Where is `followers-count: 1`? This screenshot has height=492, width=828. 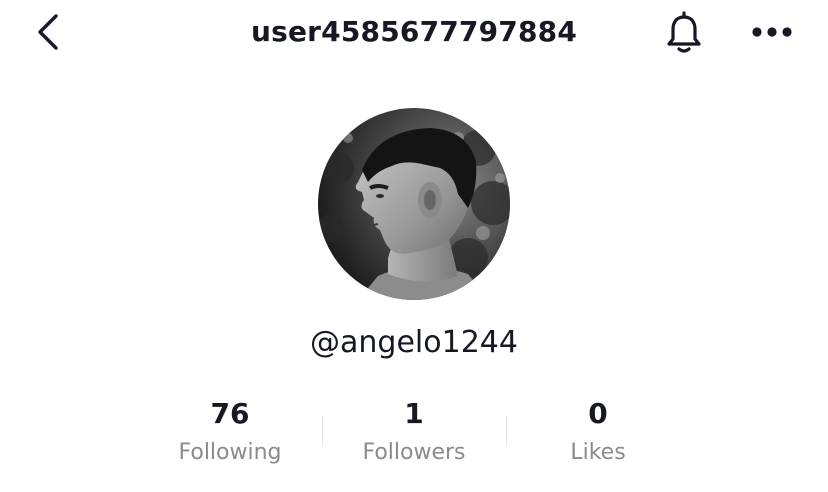 followers-count: 1 is located at coordinates (414, 413).